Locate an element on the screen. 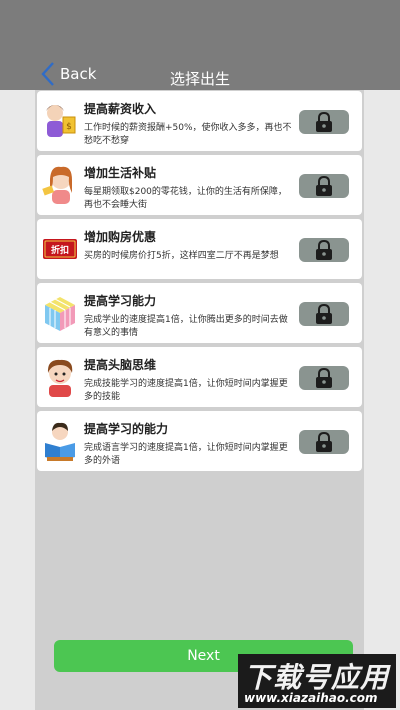  discount-tag-icon: 折扣 is located at coordinates (60, 249).